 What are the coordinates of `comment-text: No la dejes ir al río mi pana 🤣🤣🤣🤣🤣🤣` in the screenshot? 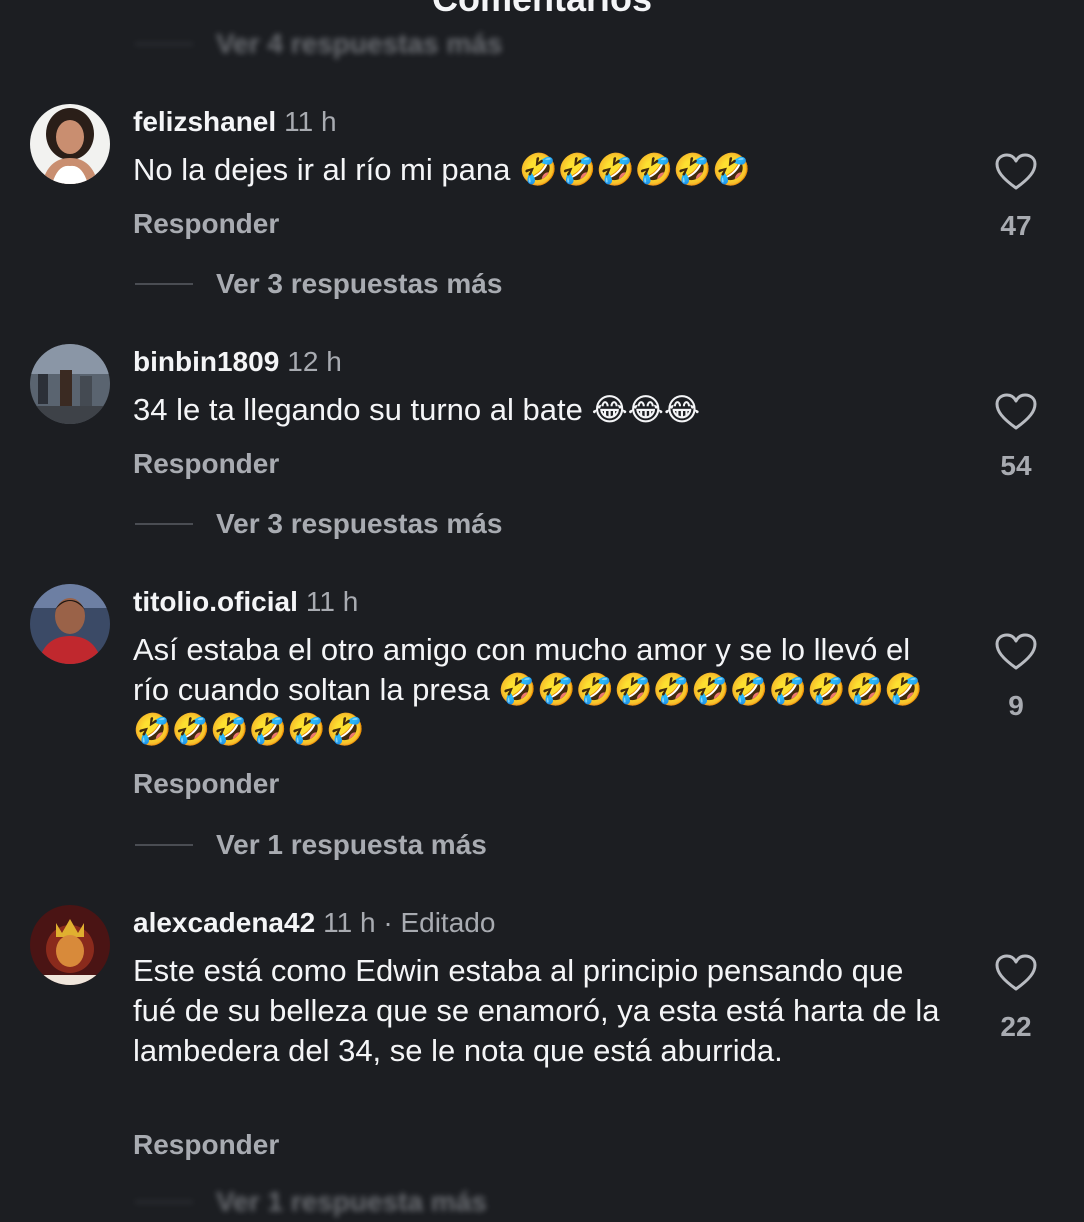 It's located at (442, 169).